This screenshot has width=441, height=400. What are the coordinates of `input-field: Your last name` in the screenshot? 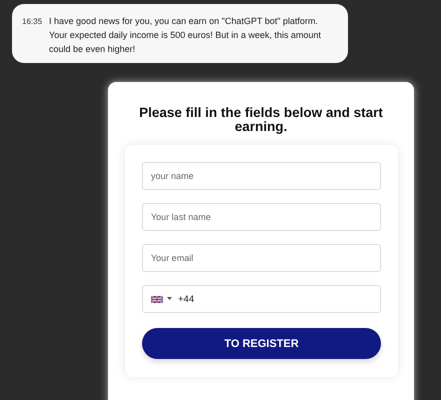 It's located at (261, 217).